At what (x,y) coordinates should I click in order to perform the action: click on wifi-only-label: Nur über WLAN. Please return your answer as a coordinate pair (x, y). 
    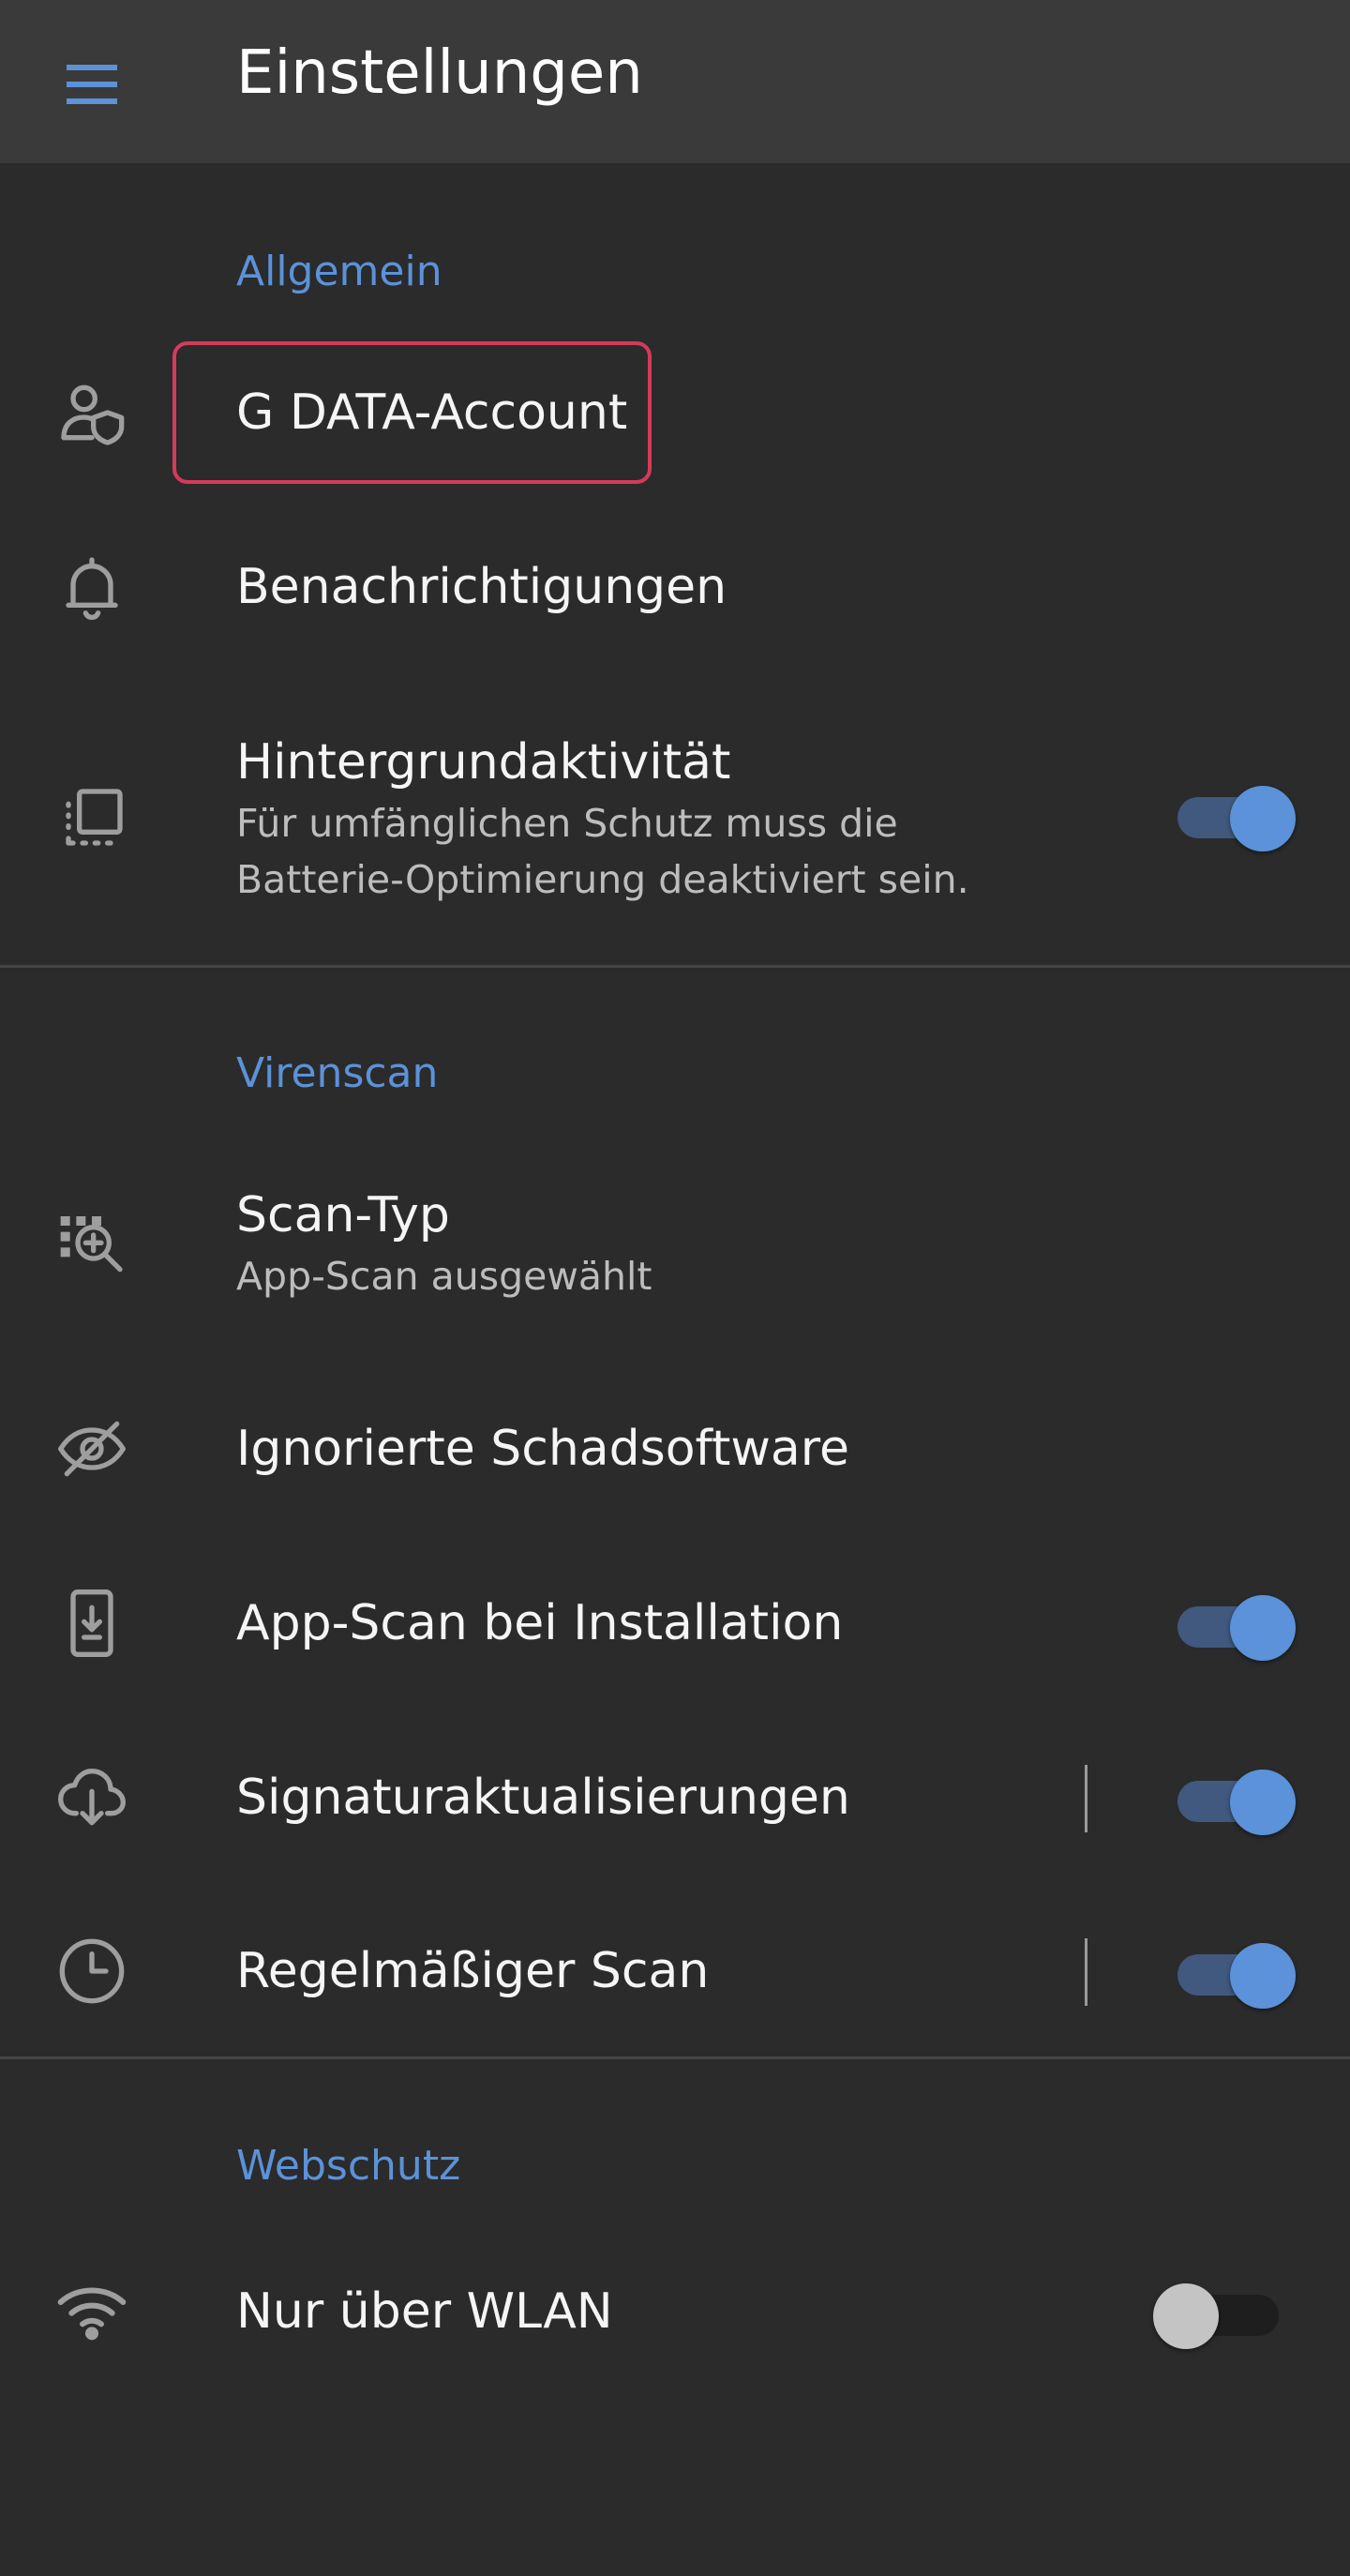
    Looking at the image, I should click on (424, 2311).